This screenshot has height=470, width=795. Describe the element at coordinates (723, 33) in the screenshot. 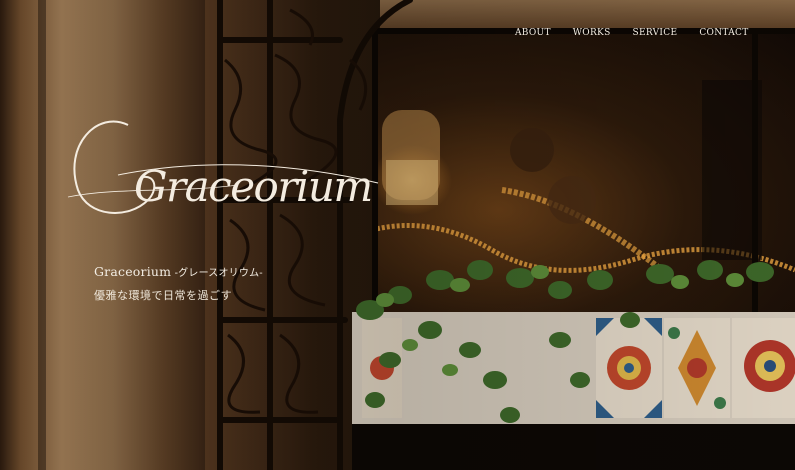

I see `nav-link-contact: CONTACT` at that location.